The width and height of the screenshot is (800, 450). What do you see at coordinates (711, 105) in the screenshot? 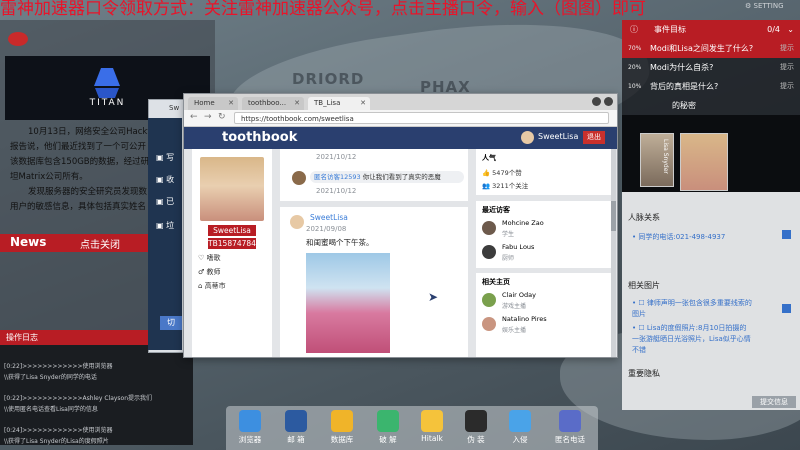
I see `event-item: 的秘密` at bounding box center [711, 105].